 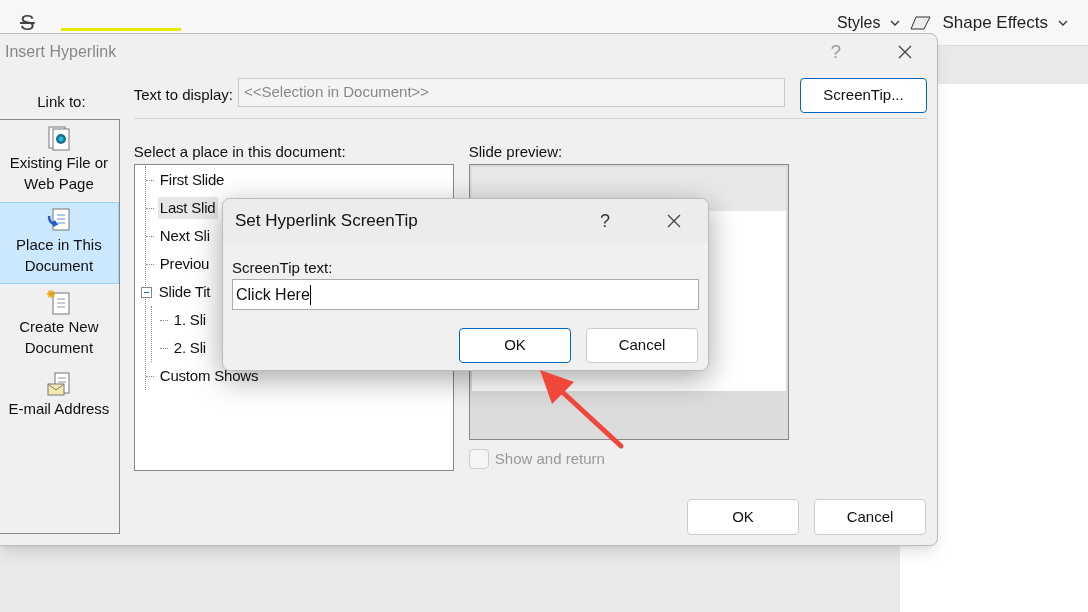 What do you see at coordinates (58, 384) in the screenshot?
I see `envelope-document-icon` at bounding box center [58, 384].